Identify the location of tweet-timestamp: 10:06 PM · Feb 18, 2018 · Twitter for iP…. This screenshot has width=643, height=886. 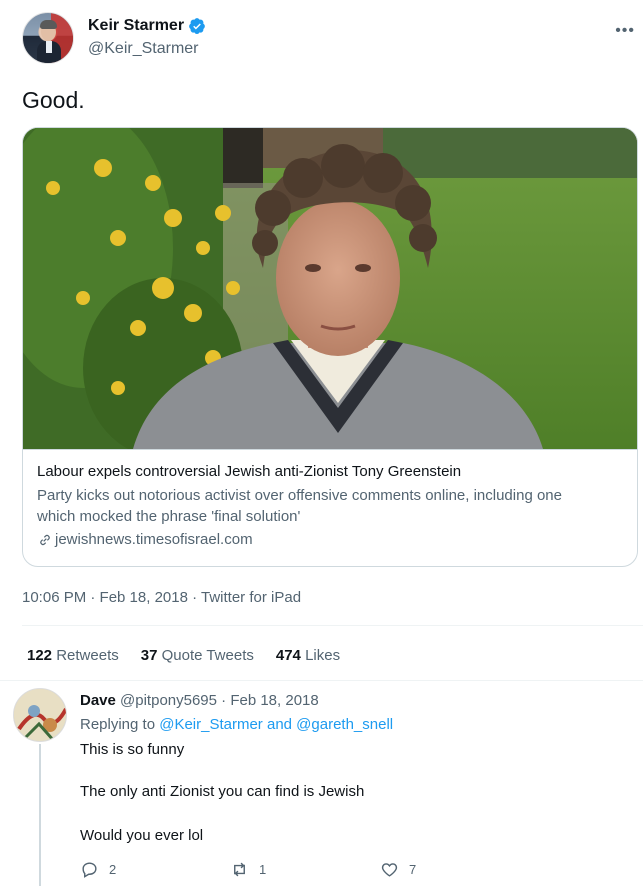
(161, 597).